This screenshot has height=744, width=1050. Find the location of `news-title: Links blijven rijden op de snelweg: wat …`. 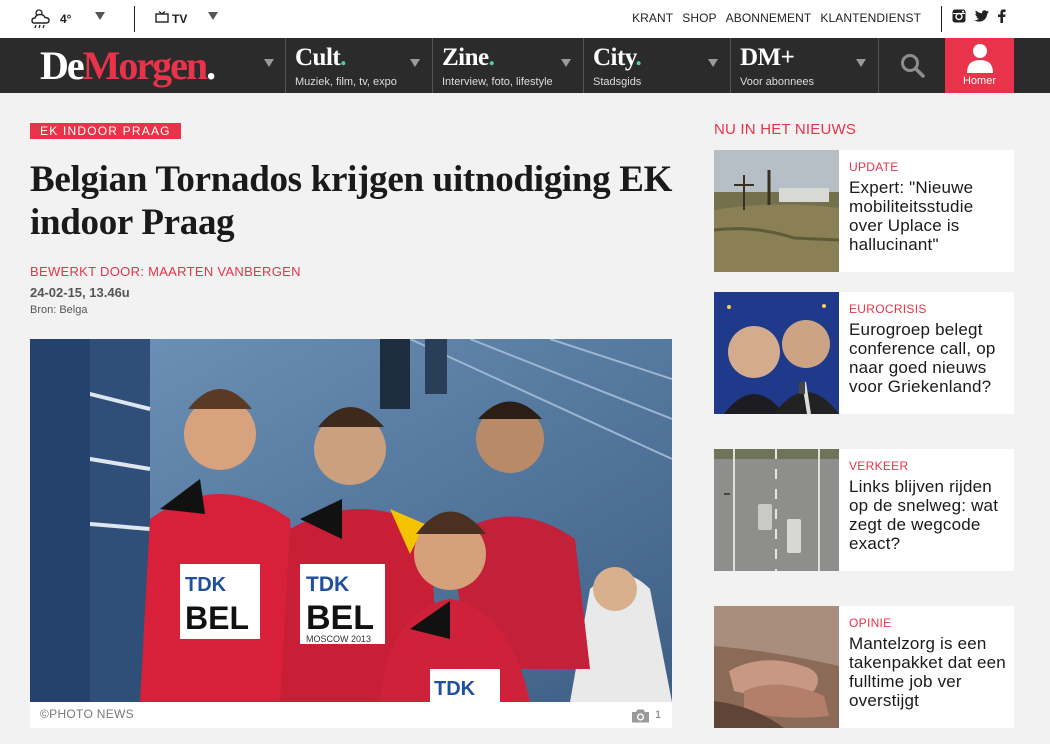

news-title: Links blijven rijden op de snelweg: wat … is located at coordinates (929, 515).